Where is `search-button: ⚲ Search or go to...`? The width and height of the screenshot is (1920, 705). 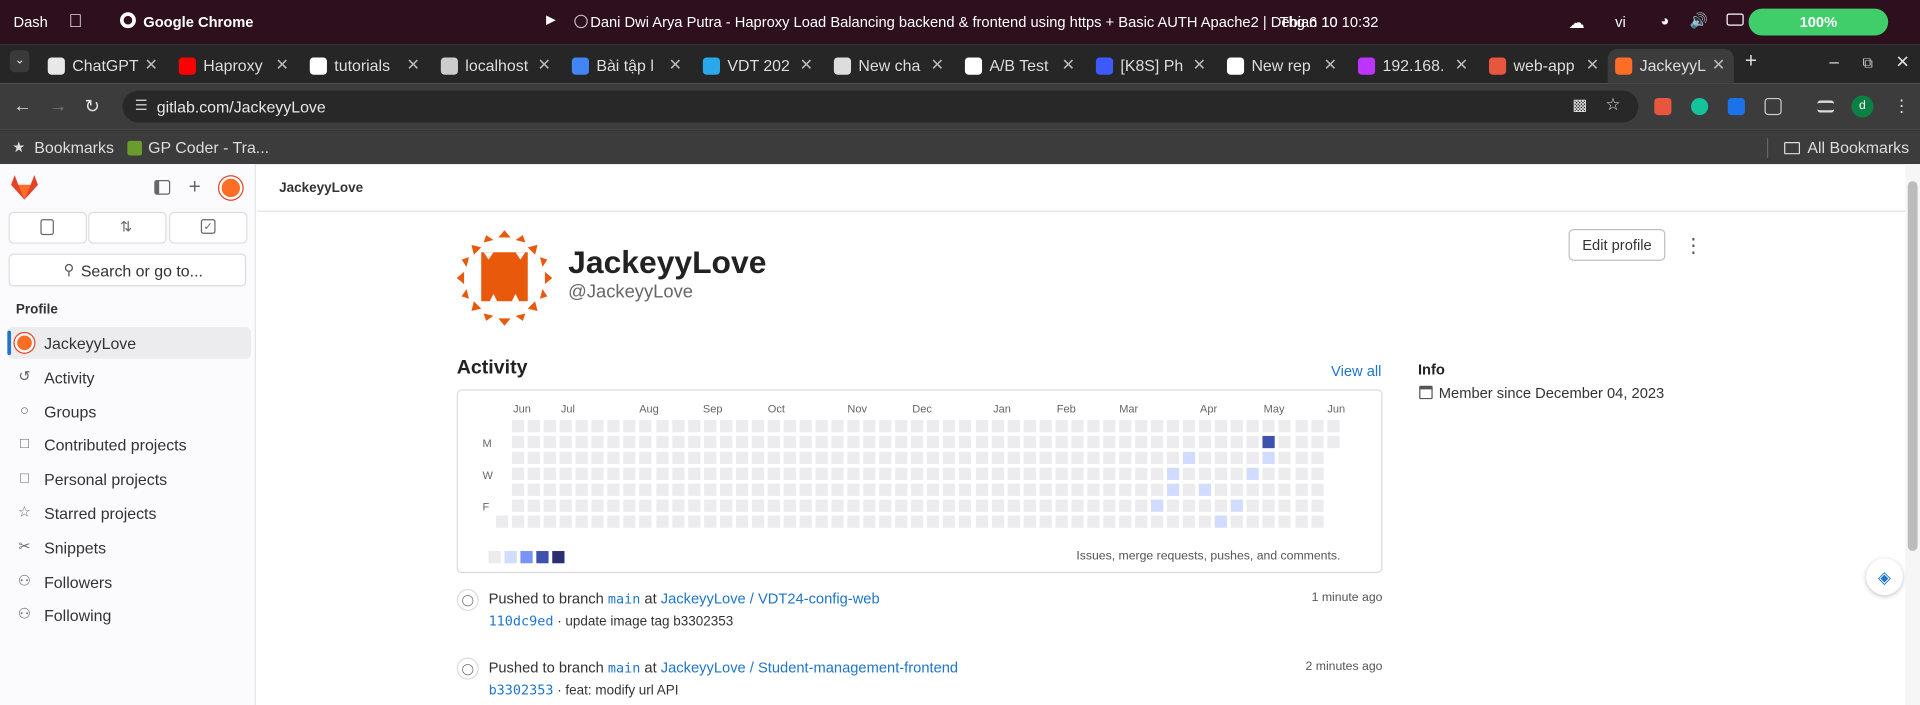 search-button: ⚲ Search or go to... is located at coordinates (127, 270).